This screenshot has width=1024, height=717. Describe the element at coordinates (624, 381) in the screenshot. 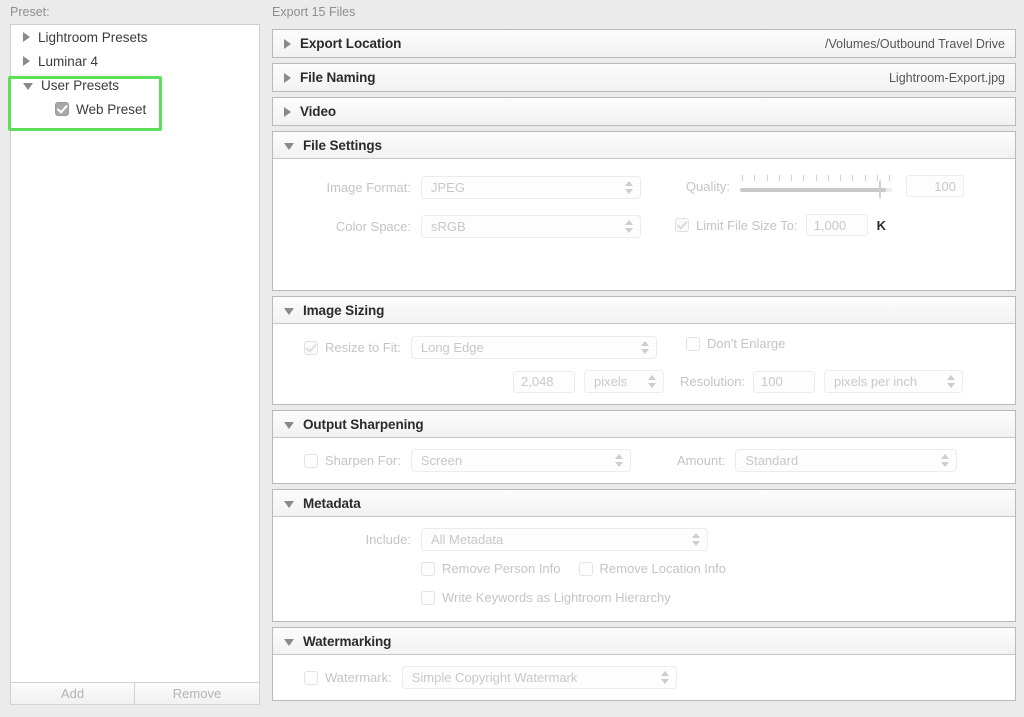

I see `size-units-select: pixels` at that location.